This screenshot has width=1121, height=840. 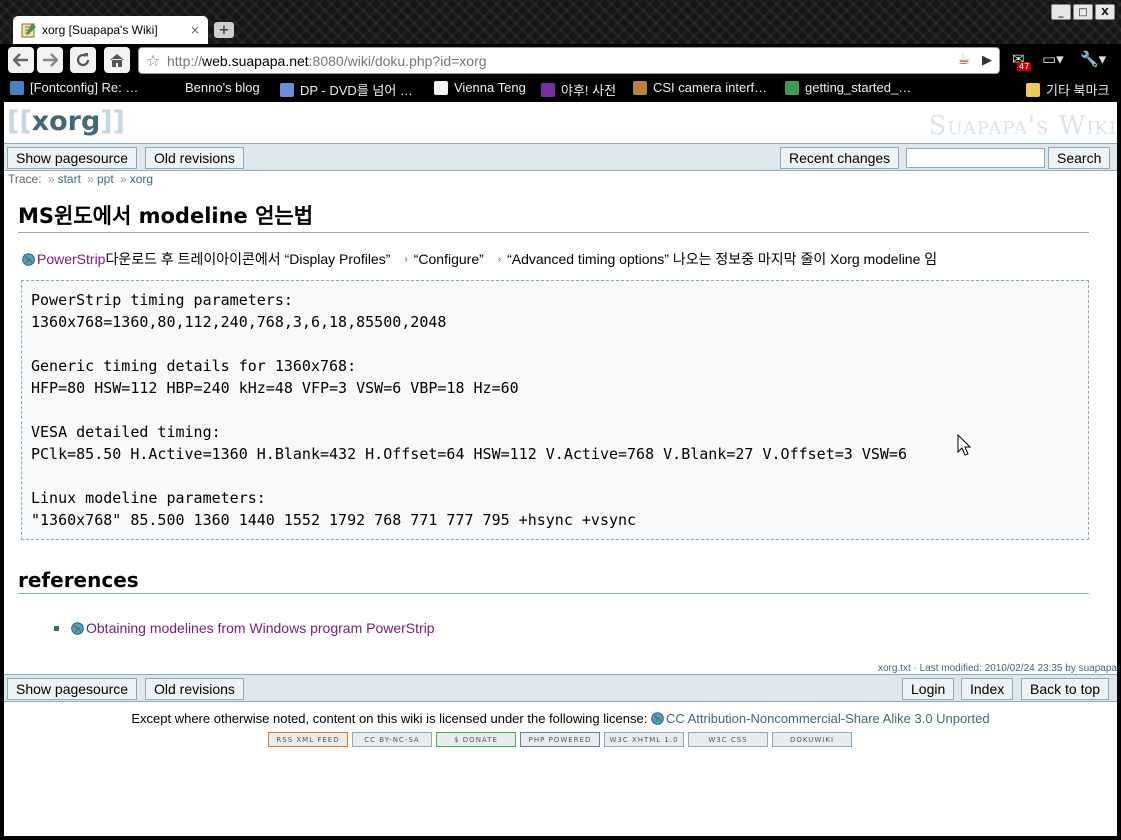 I want to click on powerstrip-link: PowerStrip, so click(x=71, y=259).